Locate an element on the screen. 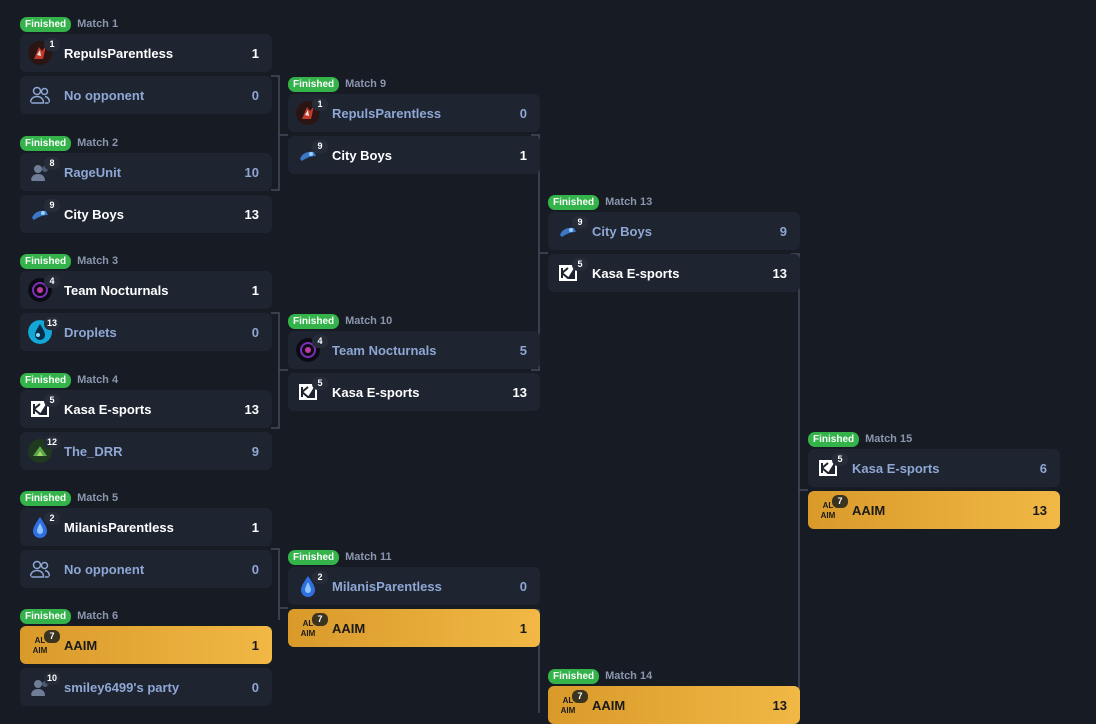  team-slot: 2 MilanisParentless 0 is located at coordinates (414, 586).